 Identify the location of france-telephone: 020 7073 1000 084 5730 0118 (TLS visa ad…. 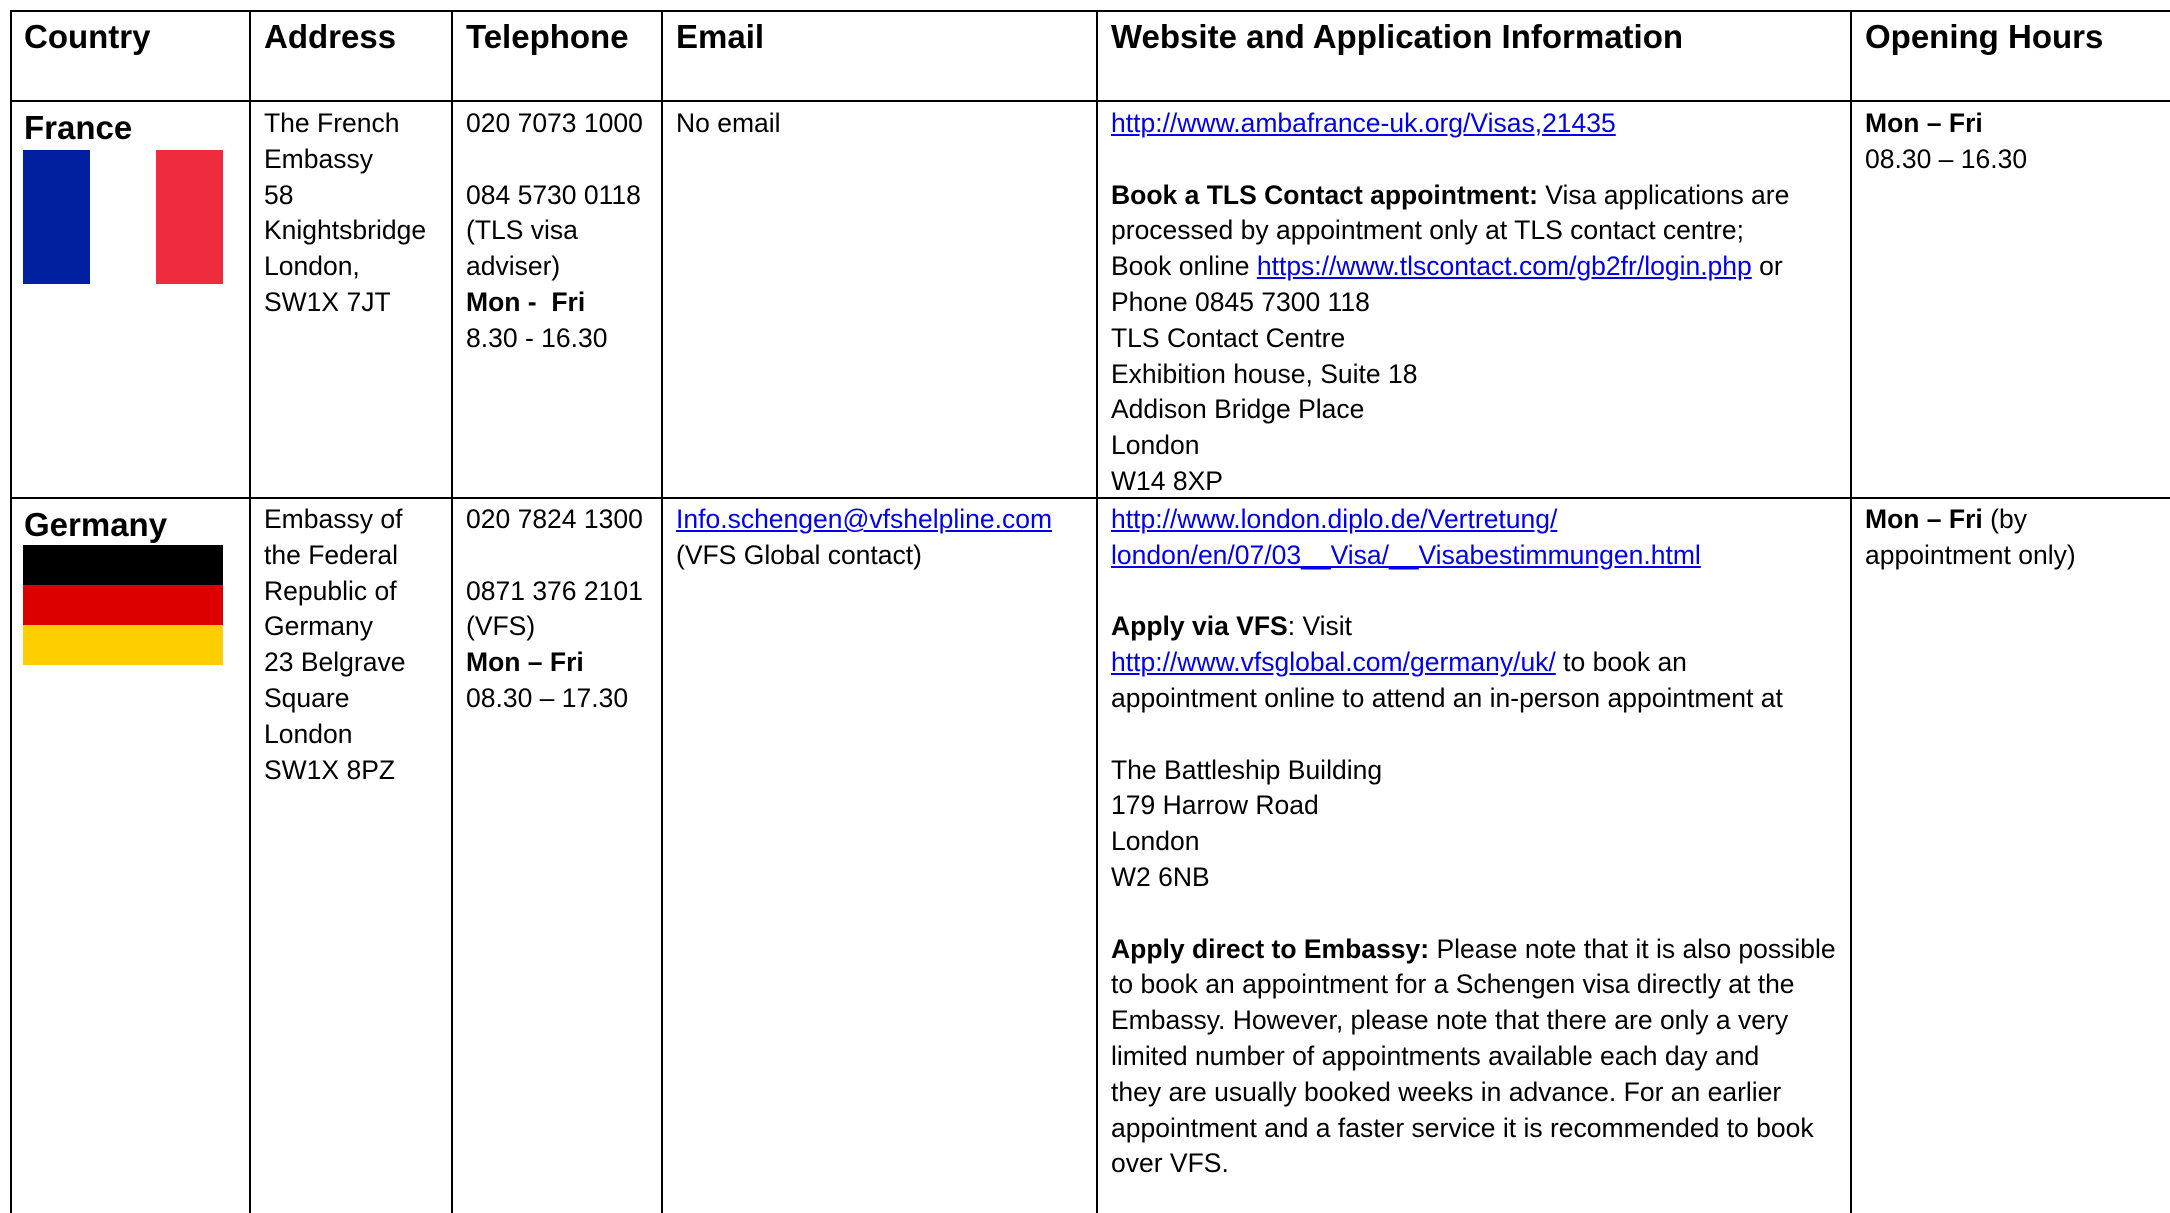
(554, 231).